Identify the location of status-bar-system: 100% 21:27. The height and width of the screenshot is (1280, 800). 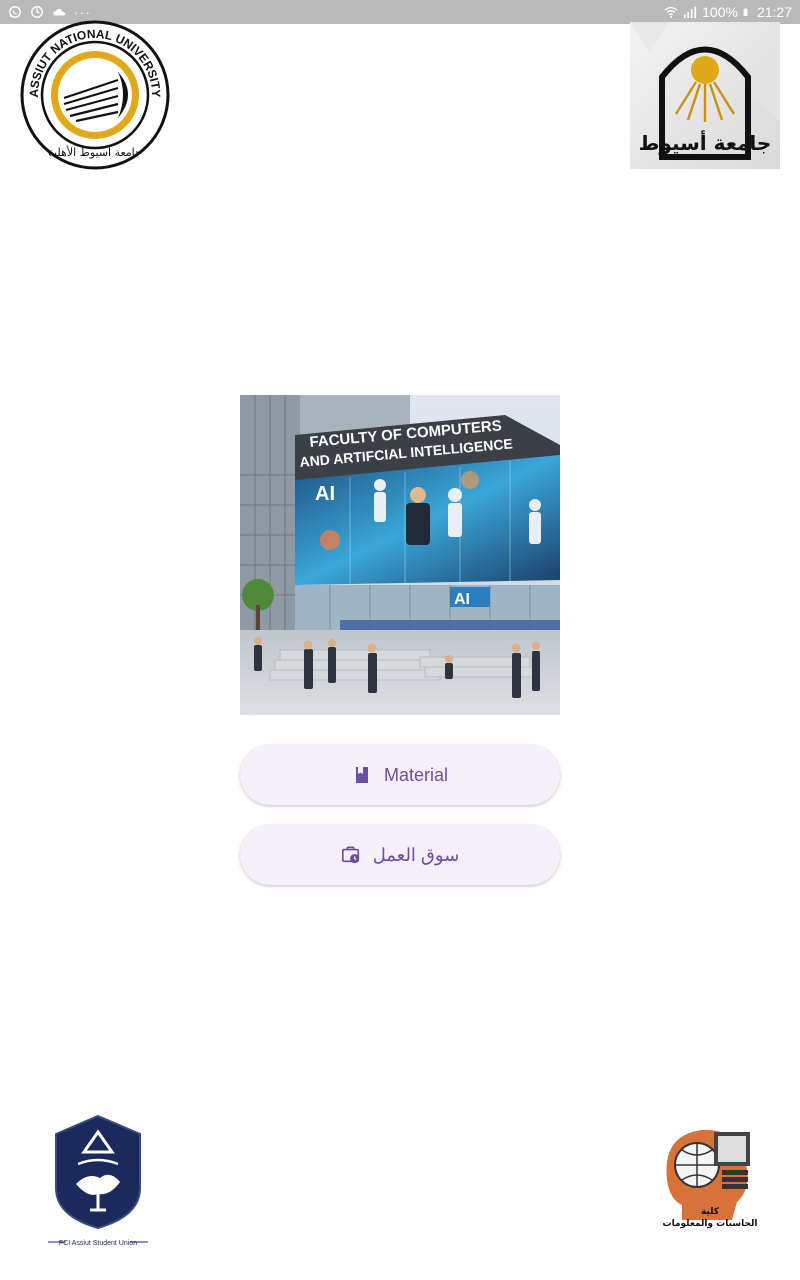
(728, 12).